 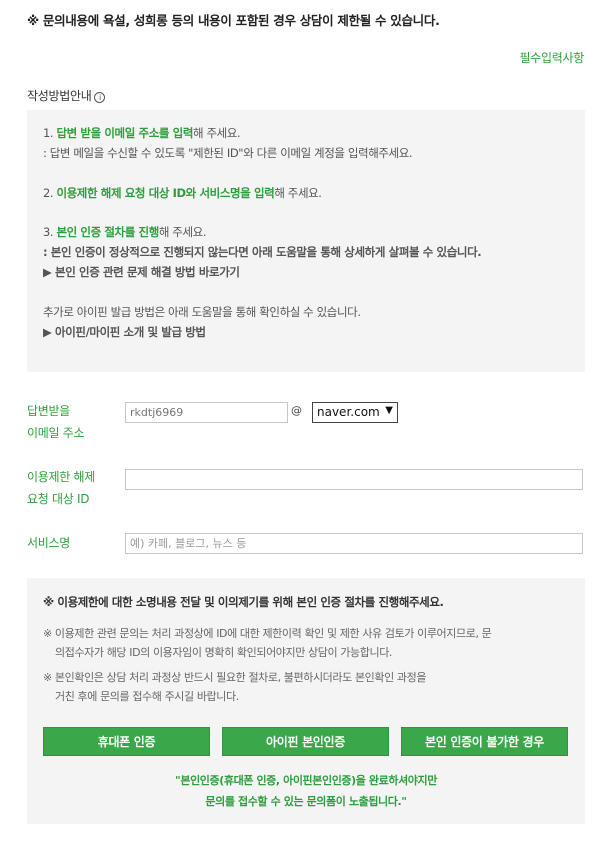 What do you see at coordinates (61, 488) in the screenshot?
I see `target-id-label: 이용제한 해제 요청 대상 ID` at bounding box center [61, 488].